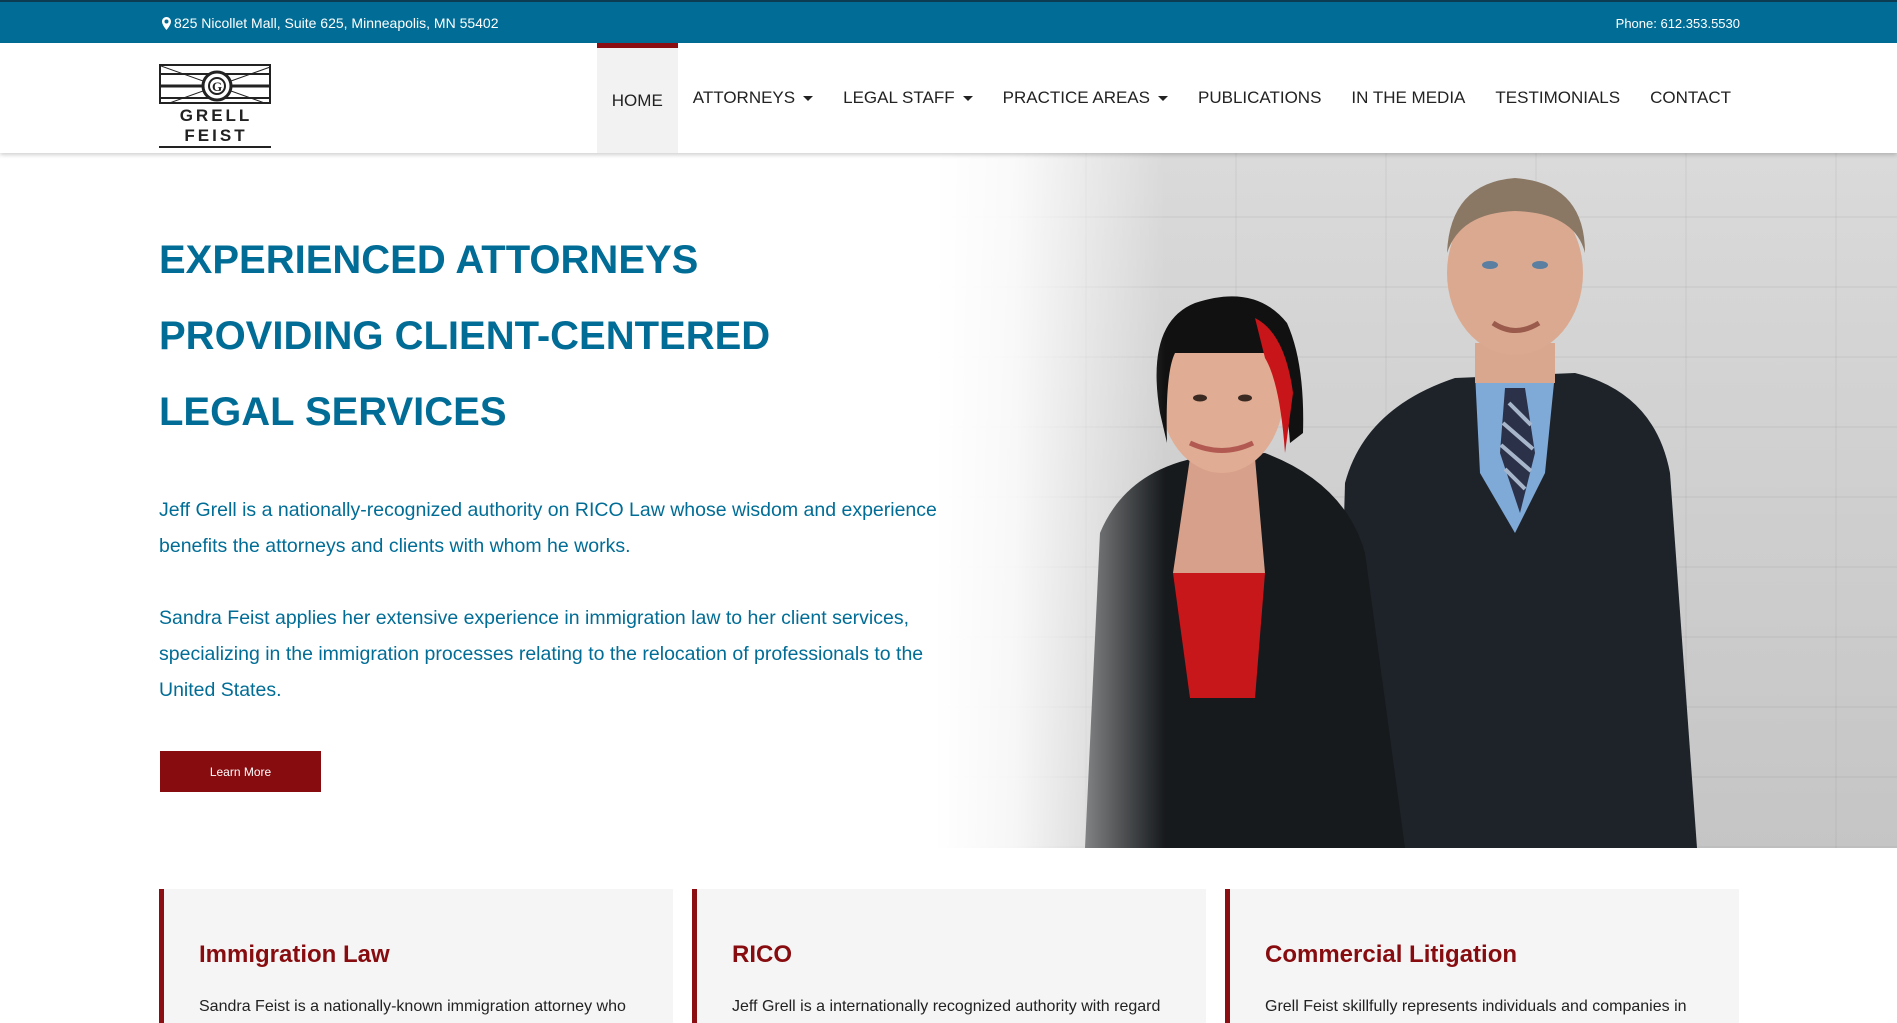 The height and width of the screenshot is (1023, 1897). I want to click on nav-home: HOME, so click(637, 98).